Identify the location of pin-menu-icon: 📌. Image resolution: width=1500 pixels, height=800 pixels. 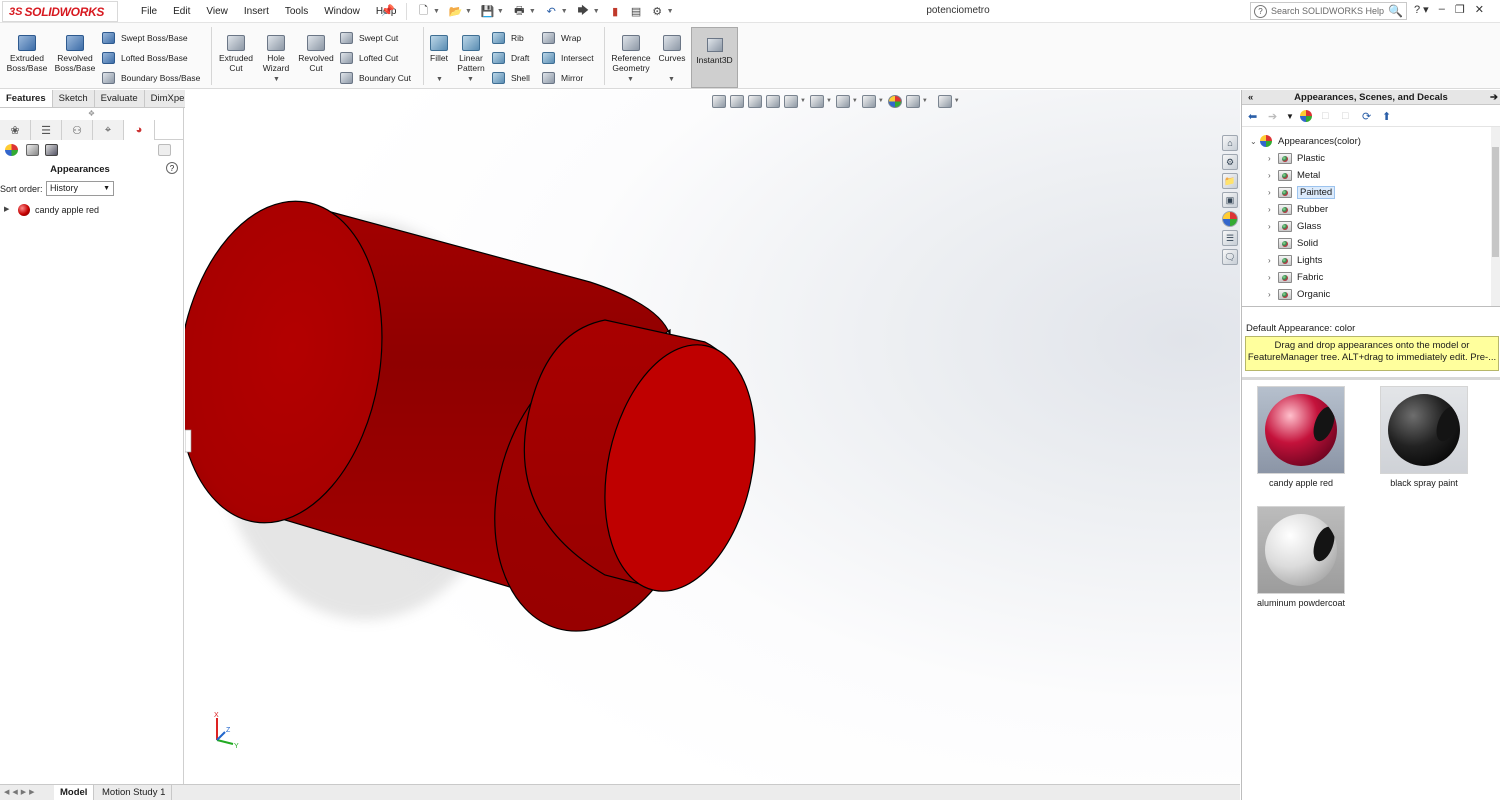
(388, 10).